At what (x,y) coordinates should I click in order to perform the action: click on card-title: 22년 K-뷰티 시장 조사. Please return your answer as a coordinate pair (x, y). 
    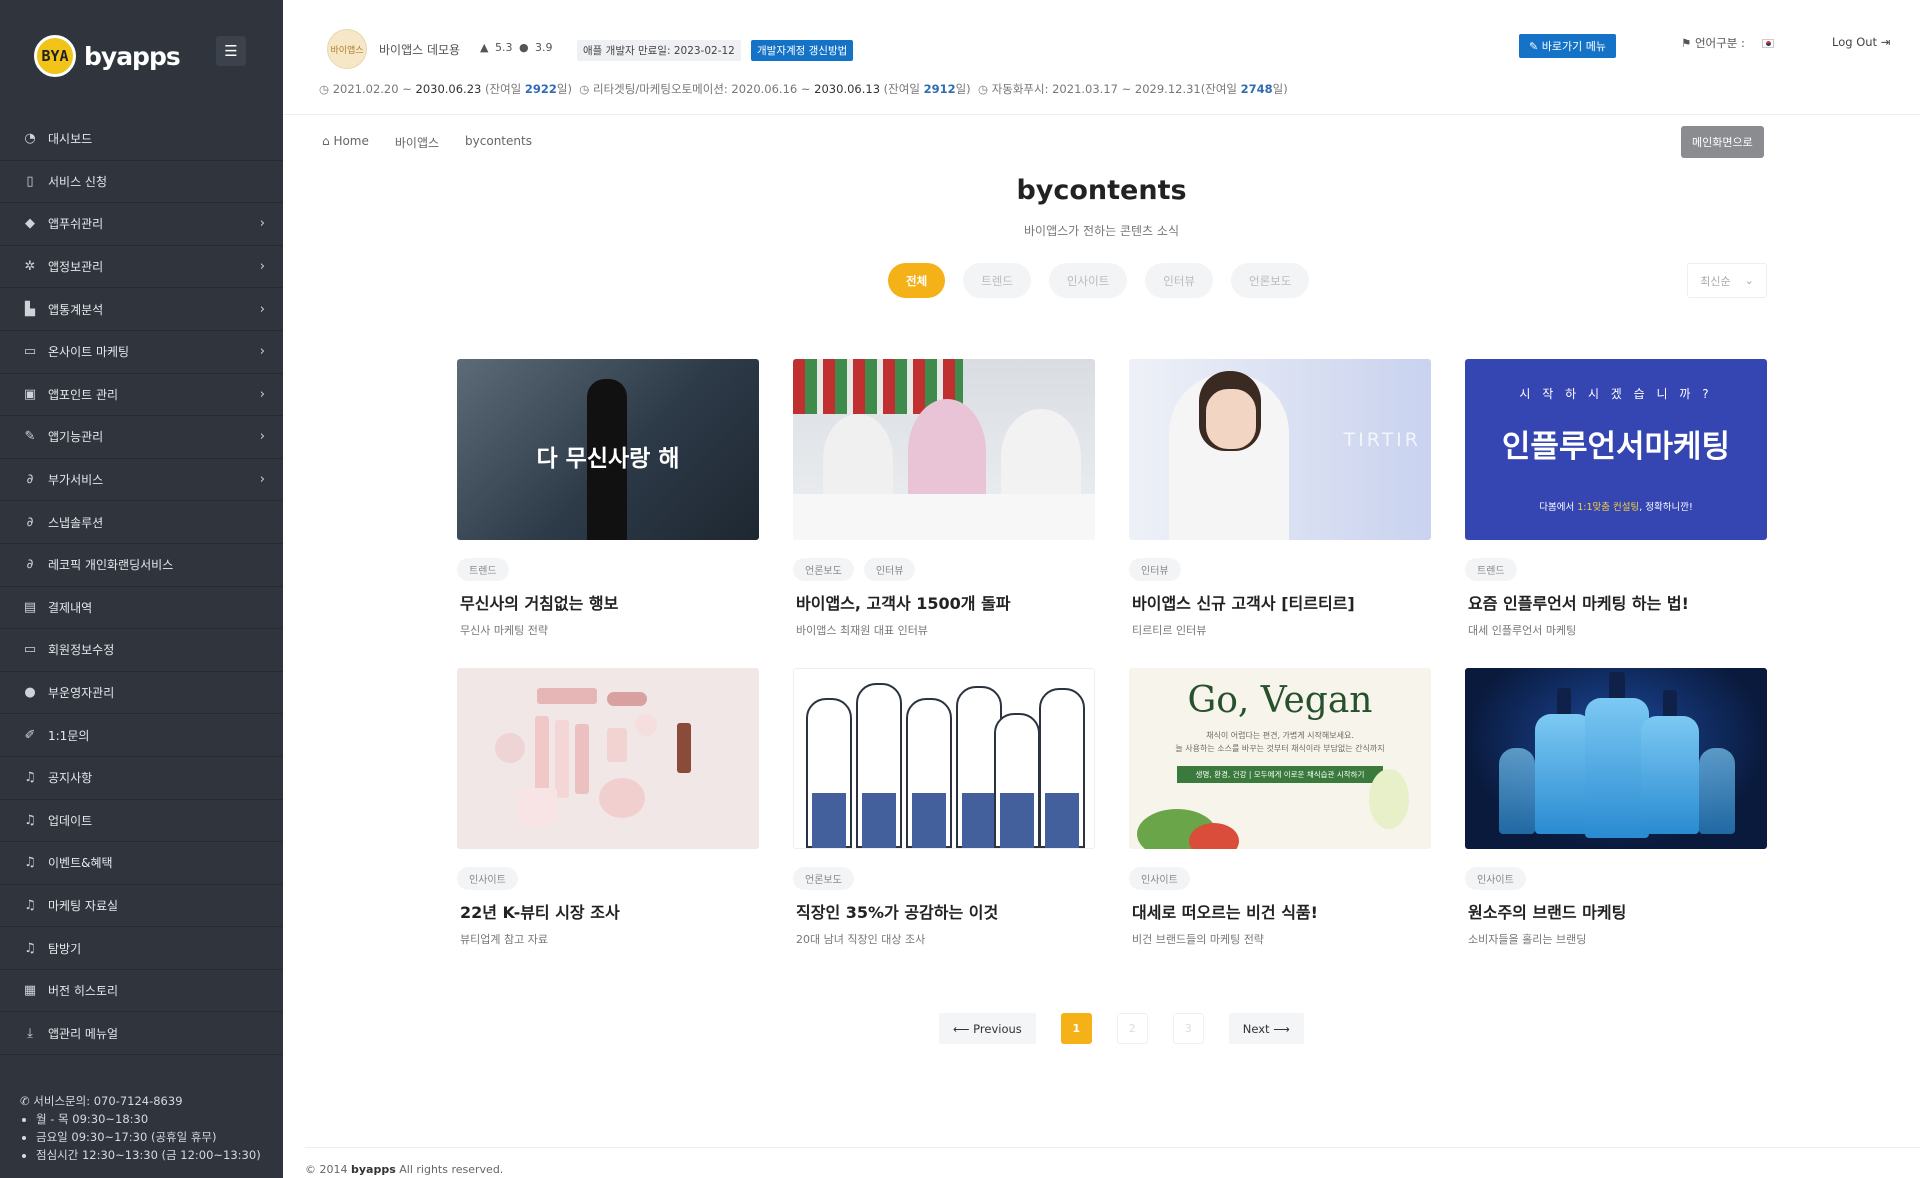
    Looking at the image, I should click on (608, 911).